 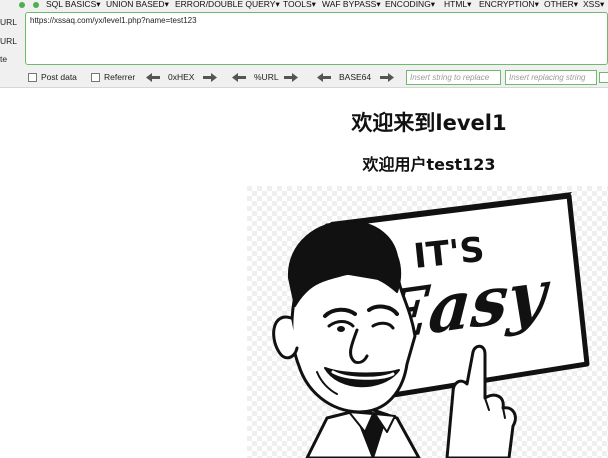 What do you see at coordinates (453, 77) in the screenshot?
I see `replace-string-input: Insert string to replace` at bounding box center [453, 77].